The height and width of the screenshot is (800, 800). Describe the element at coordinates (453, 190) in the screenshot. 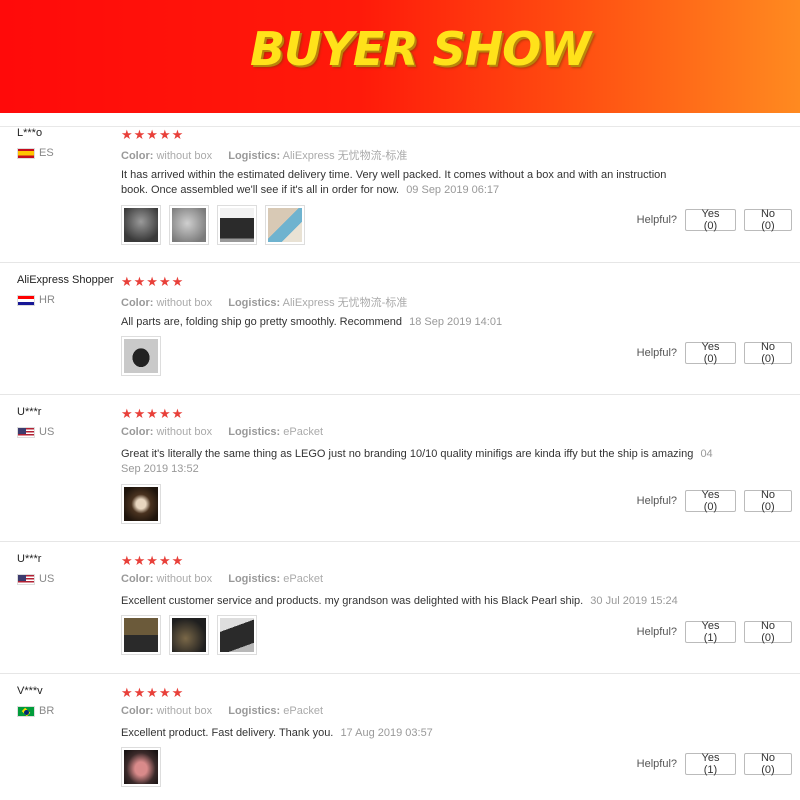

I see `review-date: 09 Sep 2019 06:17` at that location.